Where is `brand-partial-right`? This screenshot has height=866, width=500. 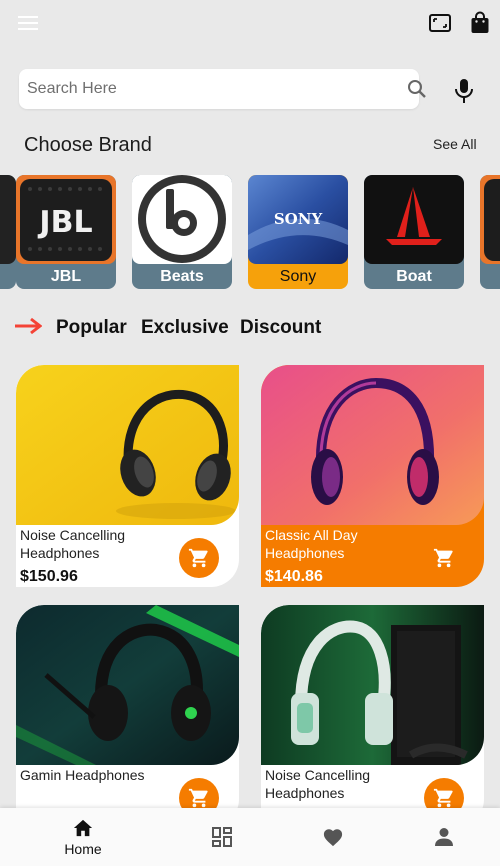
brand-partial-right is located at coordinates (490, 232).